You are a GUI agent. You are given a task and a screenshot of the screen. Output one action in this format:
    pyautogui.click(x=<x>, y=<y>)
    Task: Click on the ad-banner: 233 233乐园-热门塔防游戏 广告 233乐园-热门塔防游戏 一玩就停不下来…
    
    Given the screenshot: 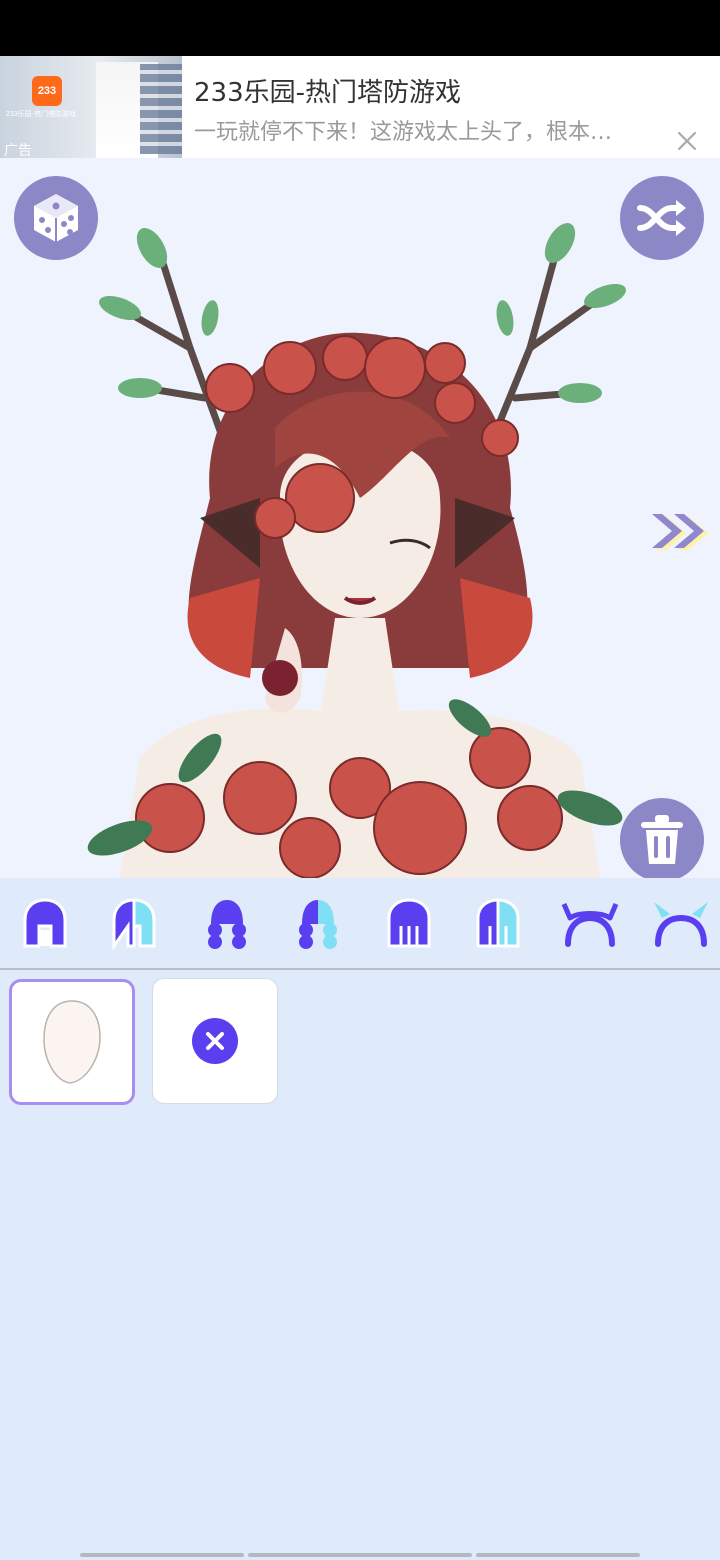 What is the action you would take?
    pyautogui.click(x=360, y=107)
    